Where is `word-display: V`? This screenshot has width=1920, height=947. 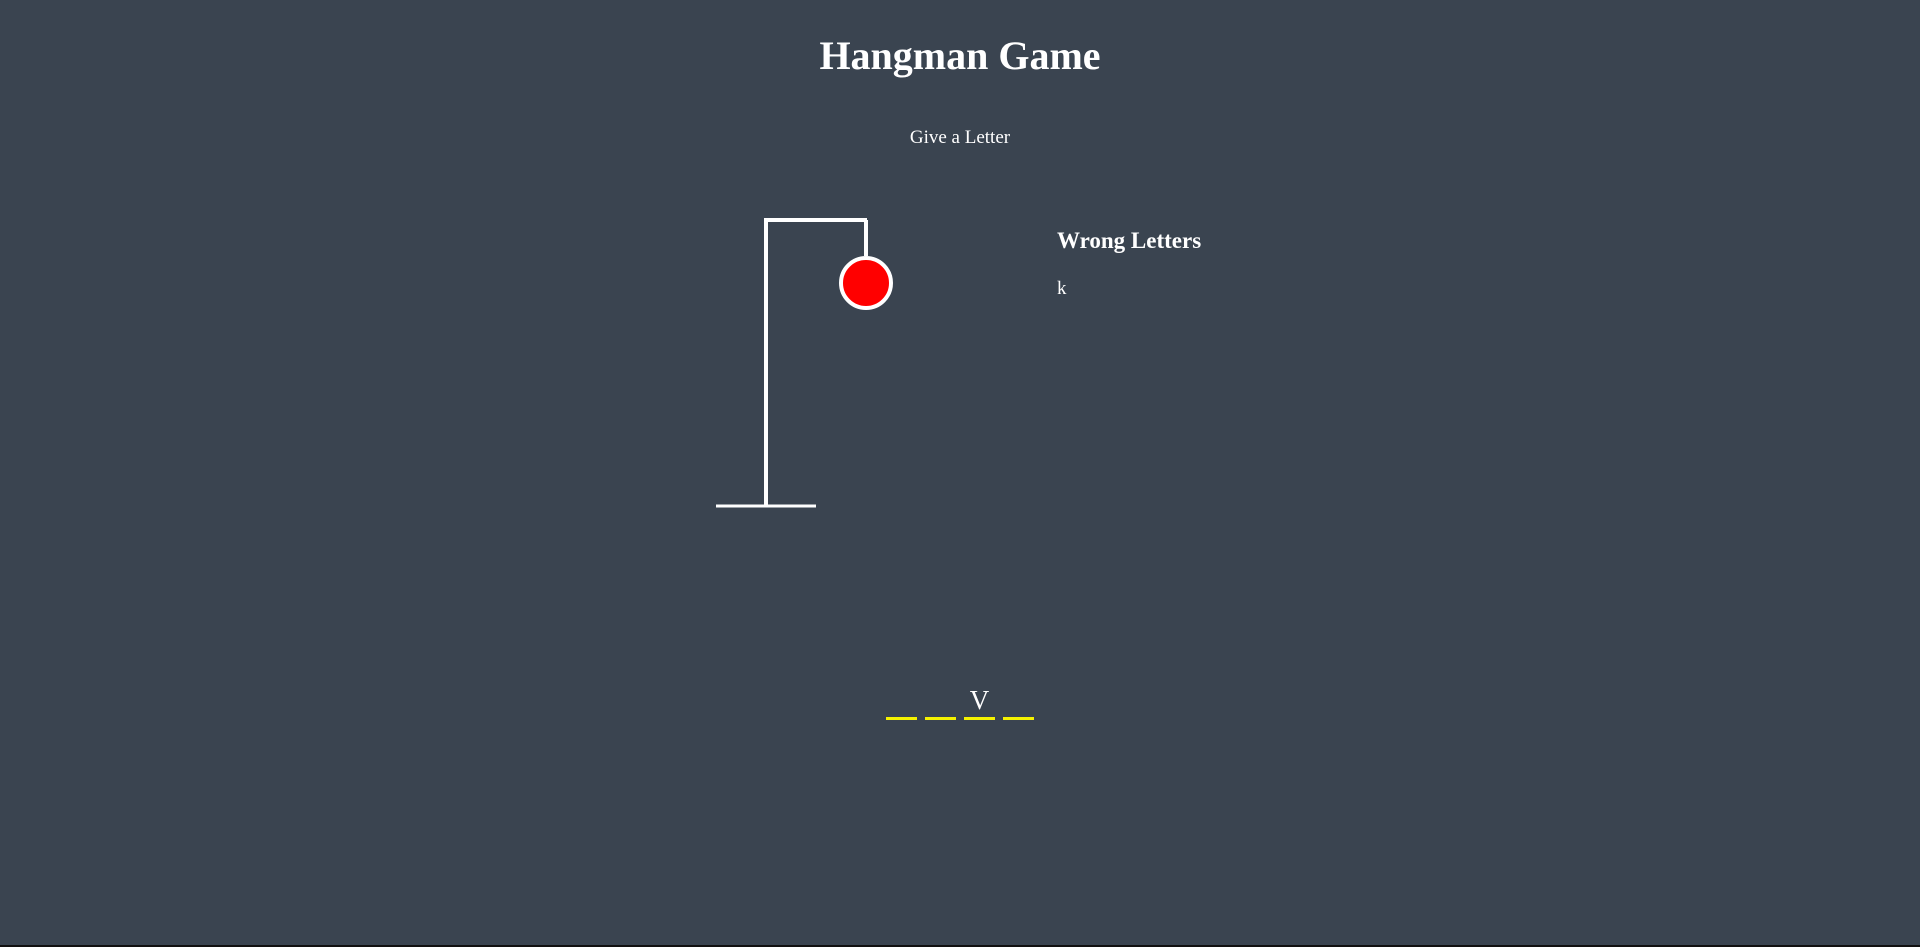 word-display: V is located at coordinates (960, 700).